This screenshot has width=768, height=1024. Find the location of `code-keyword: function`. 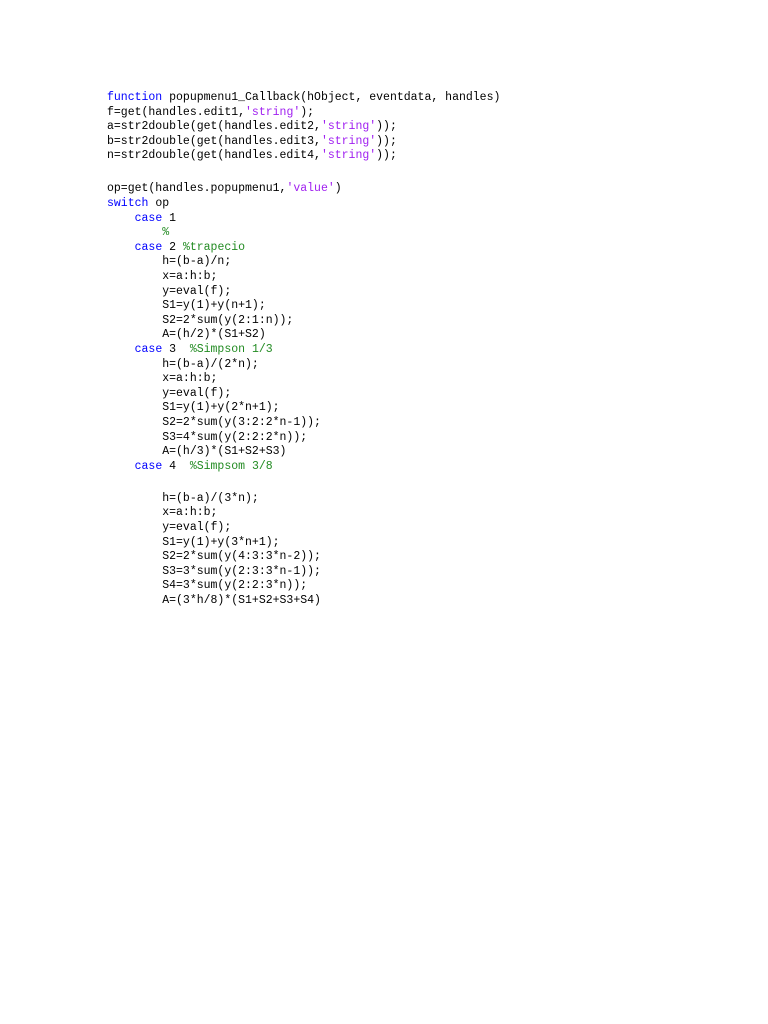

code-keyword: function is located at coordinates (135, 97).